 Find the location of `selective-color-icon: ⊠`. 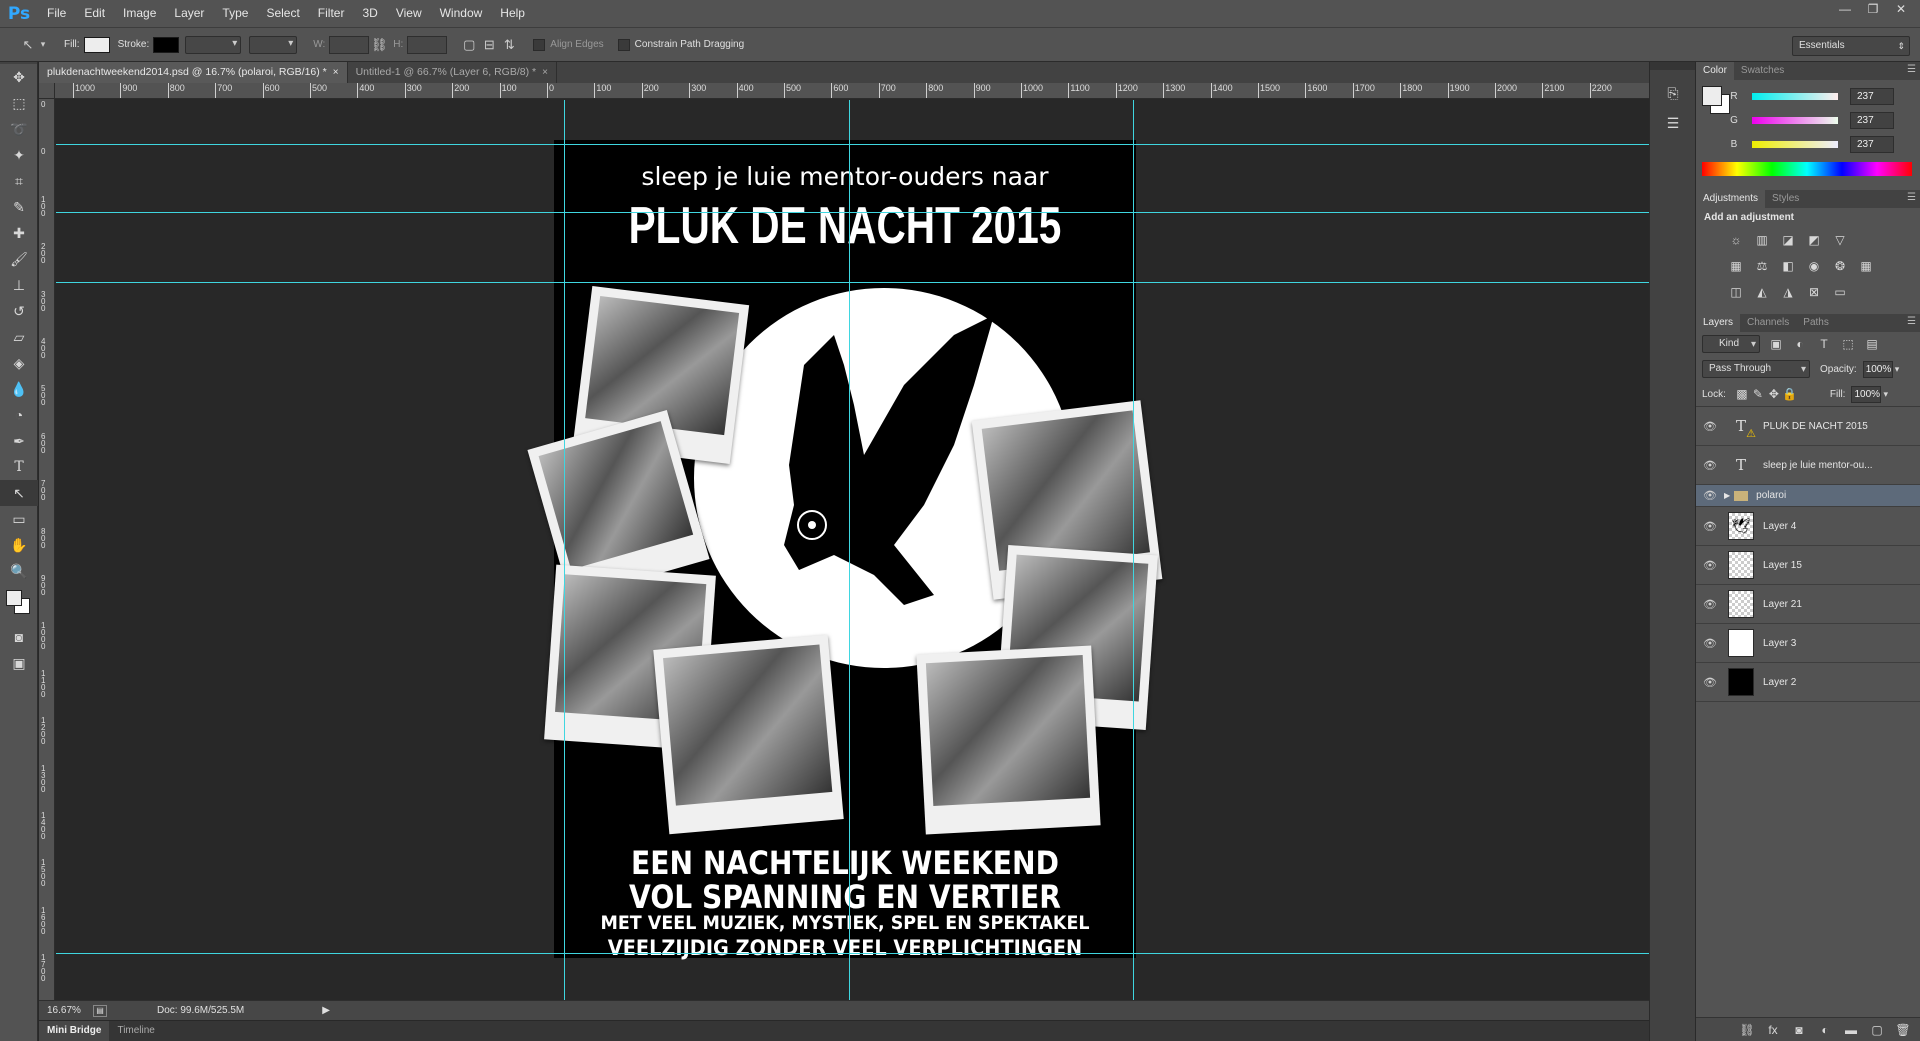

selective-color-icon: ⊠ is located at coordinates (1814, 292).